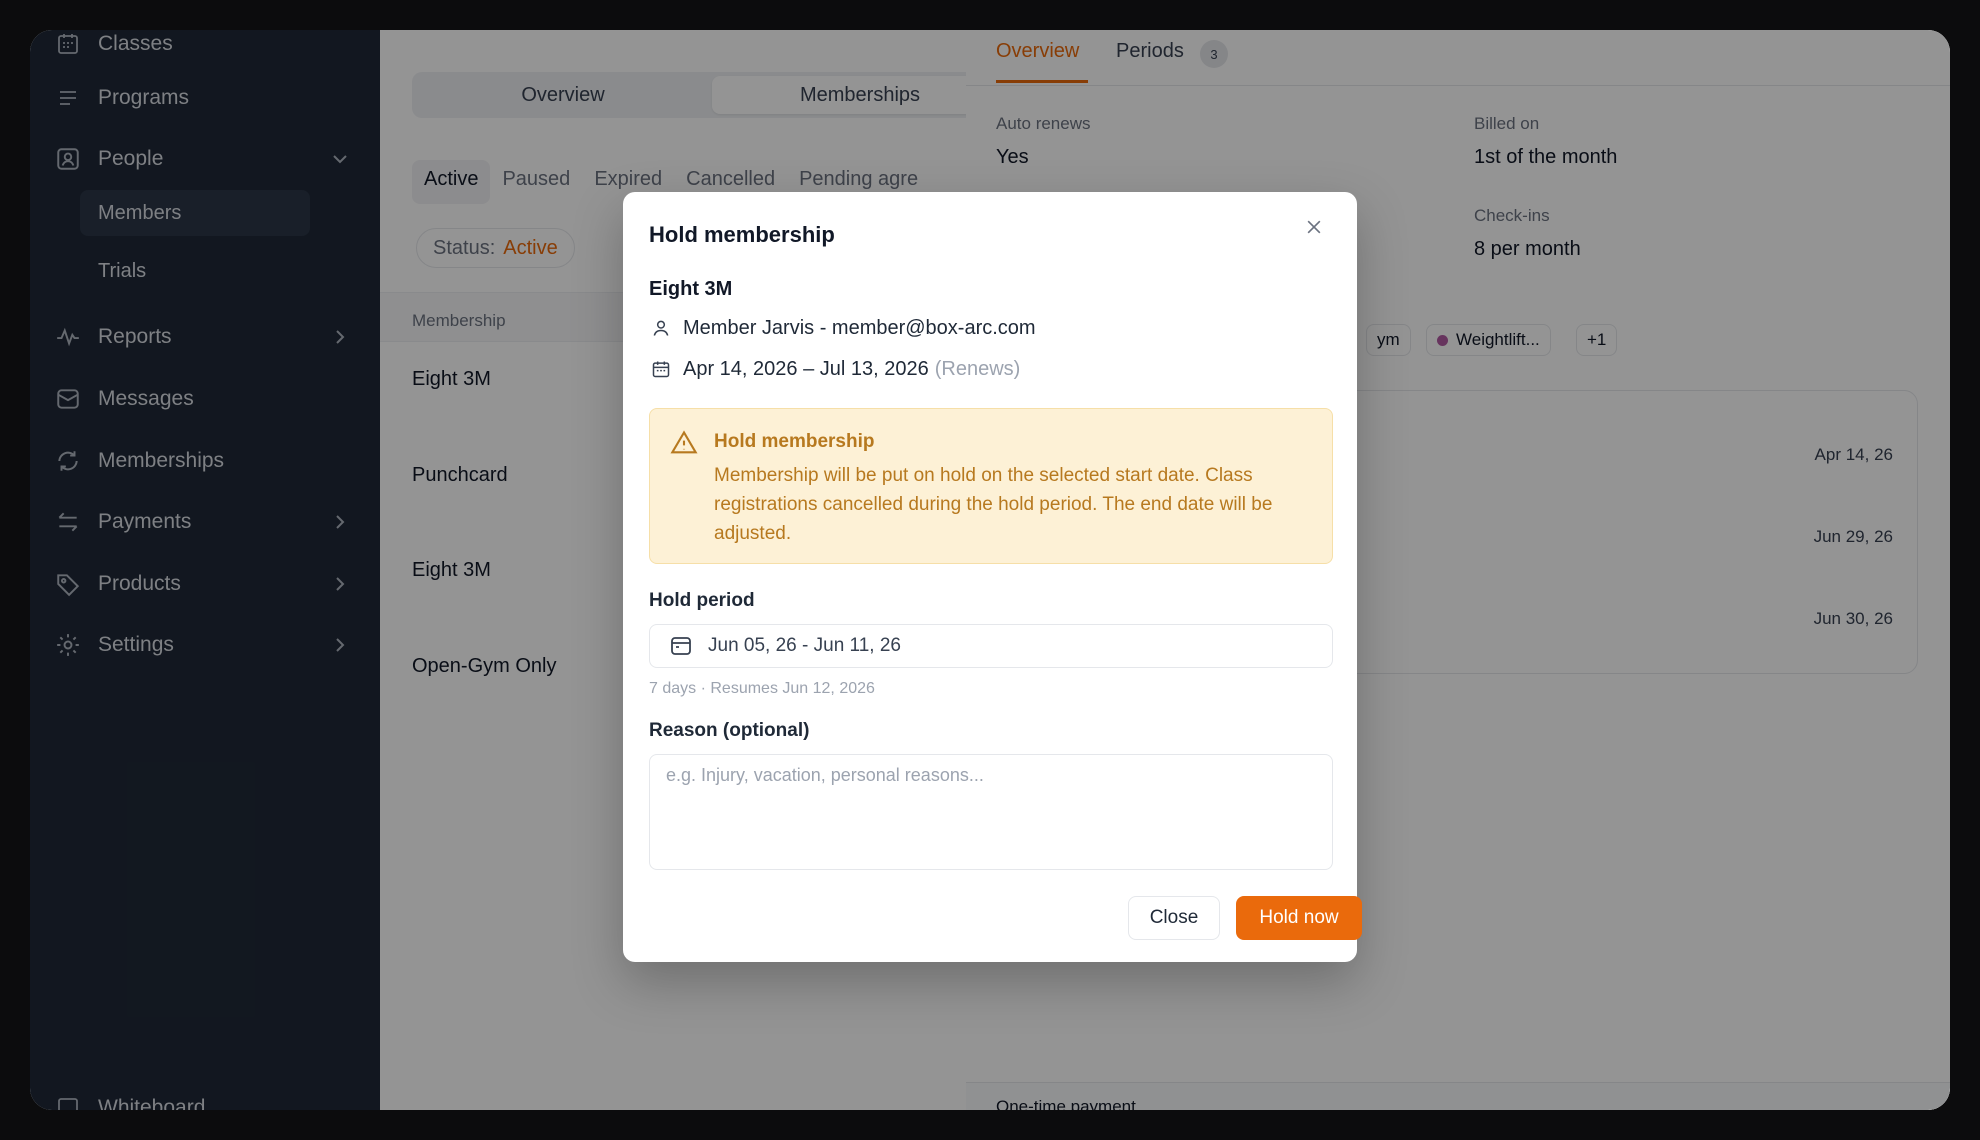 This screenshot has height=1140, width=1980. What do you see at coordinates (804, 645) in the screenshot?
I see `hold-period-value: Jun 05, 26 - Jun 11, 26` at bounding box center [804, 645].